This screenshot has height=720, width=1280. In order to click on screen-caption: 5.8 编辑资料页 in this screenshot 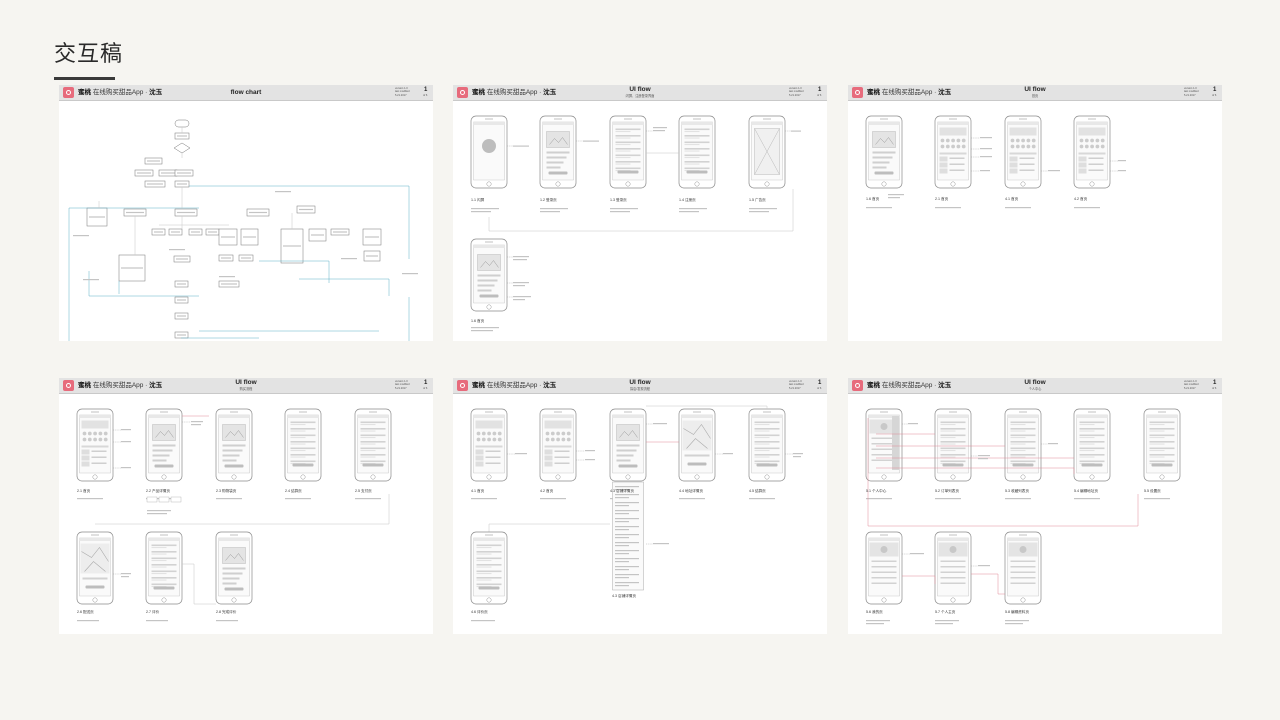, I will do `click(1017, 612)`.